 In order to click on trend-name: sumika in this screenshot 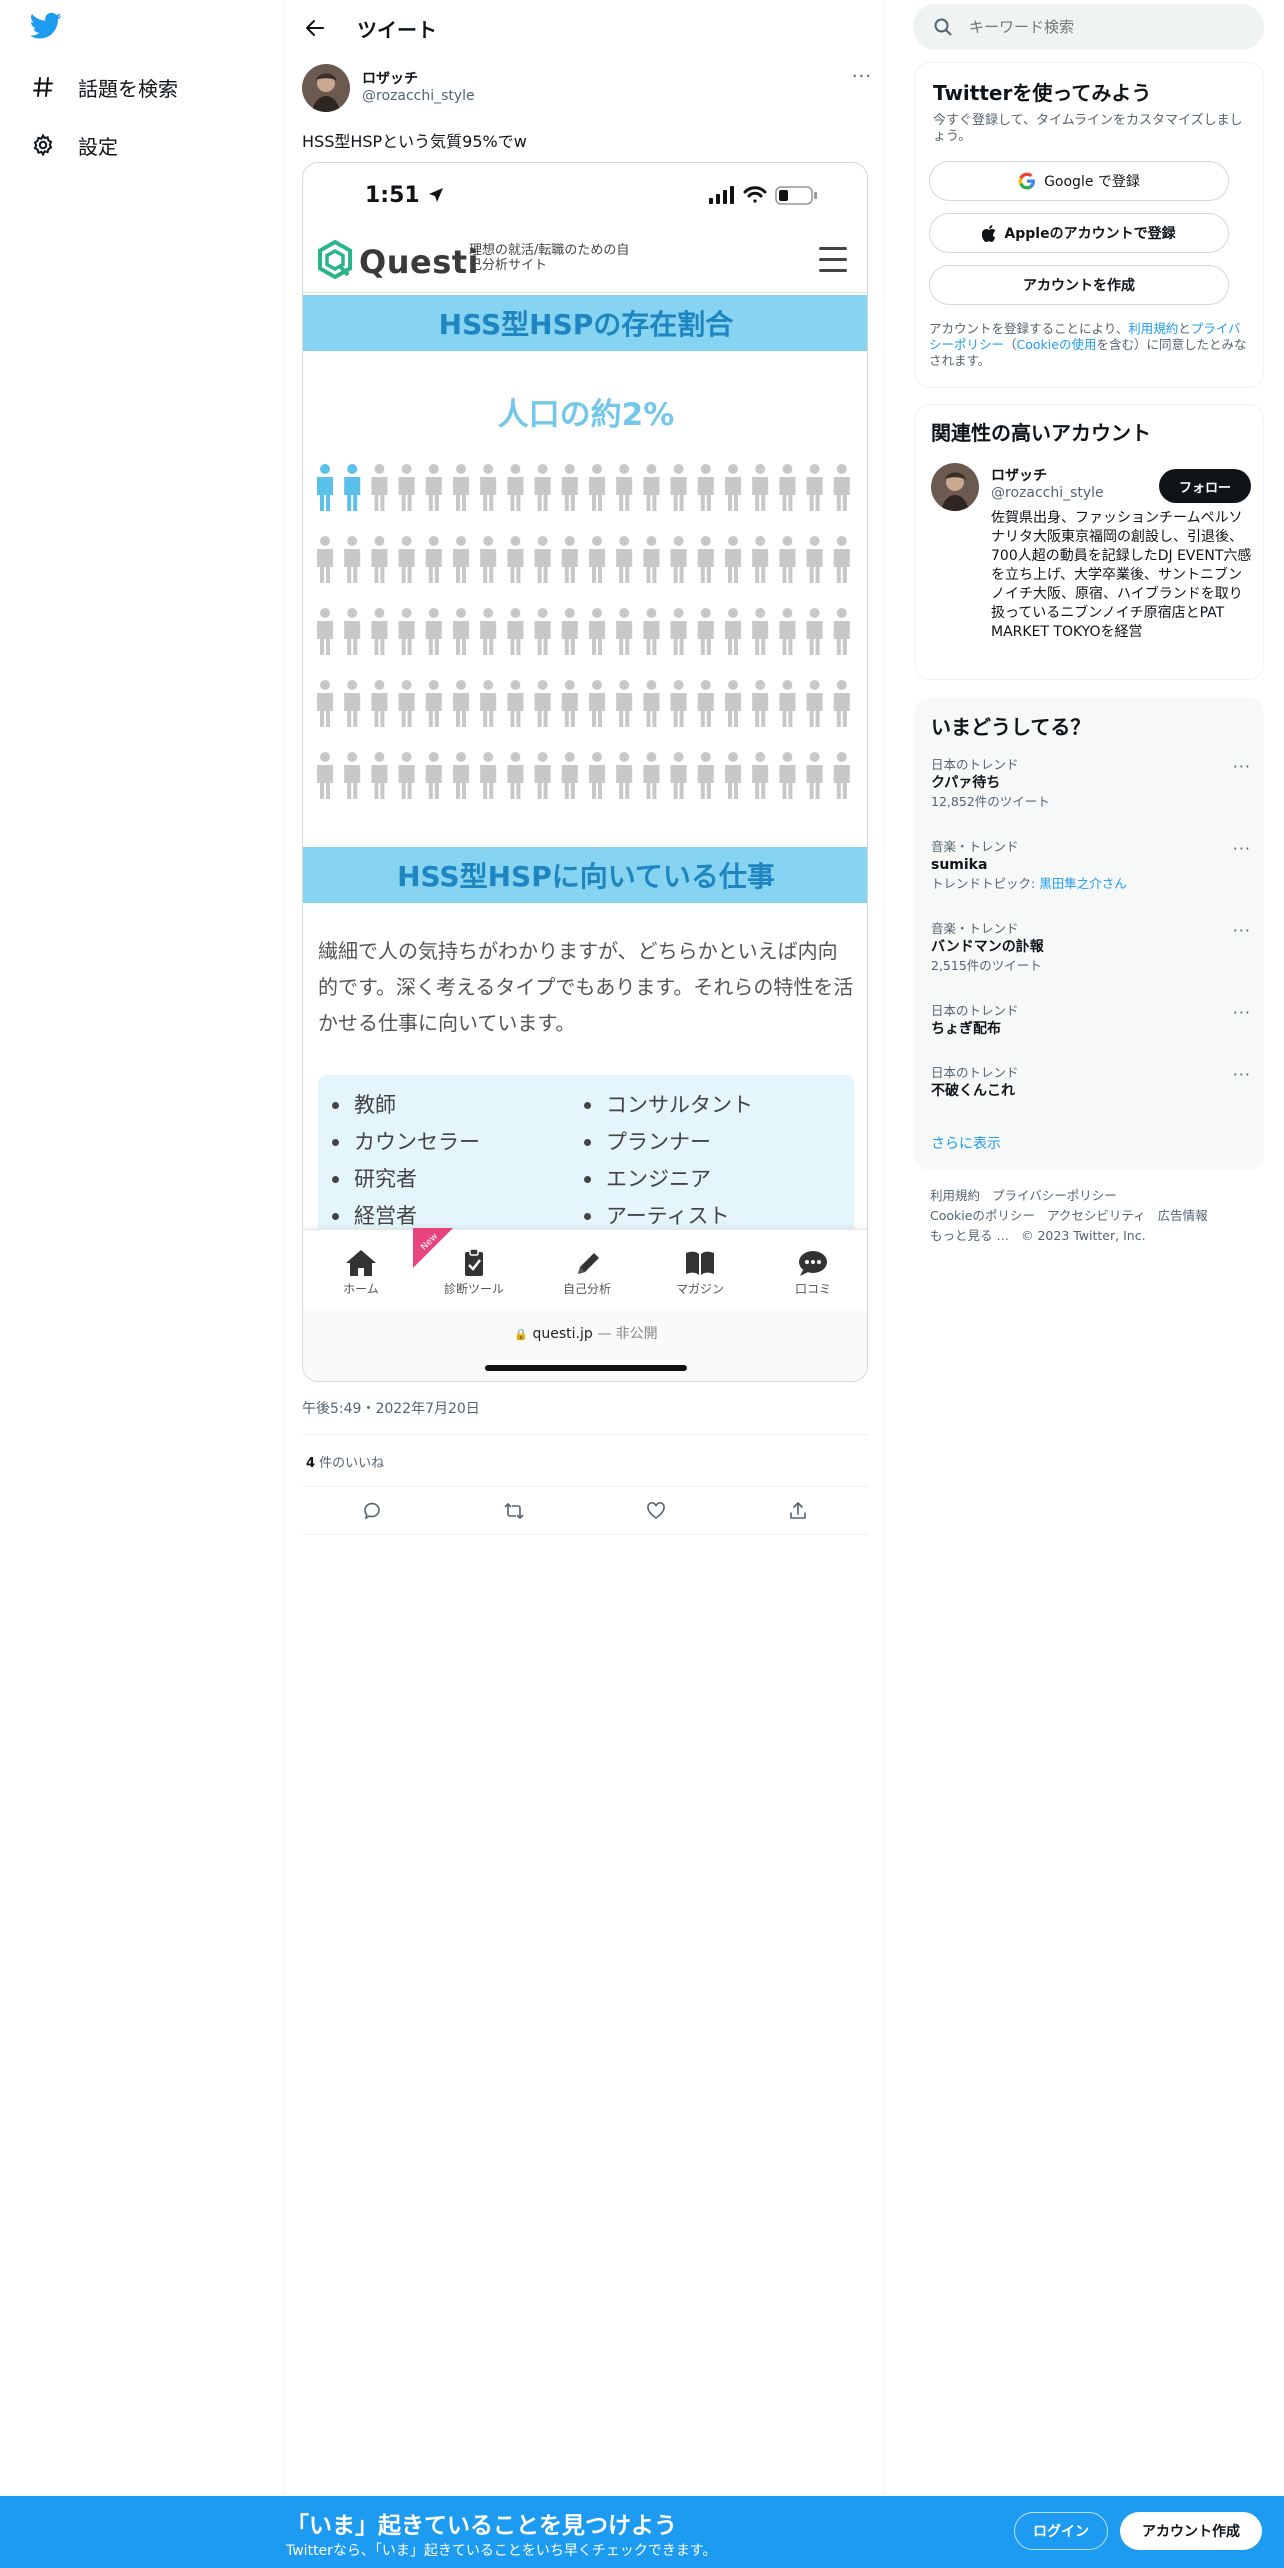, I will do `click(959, 865)`.